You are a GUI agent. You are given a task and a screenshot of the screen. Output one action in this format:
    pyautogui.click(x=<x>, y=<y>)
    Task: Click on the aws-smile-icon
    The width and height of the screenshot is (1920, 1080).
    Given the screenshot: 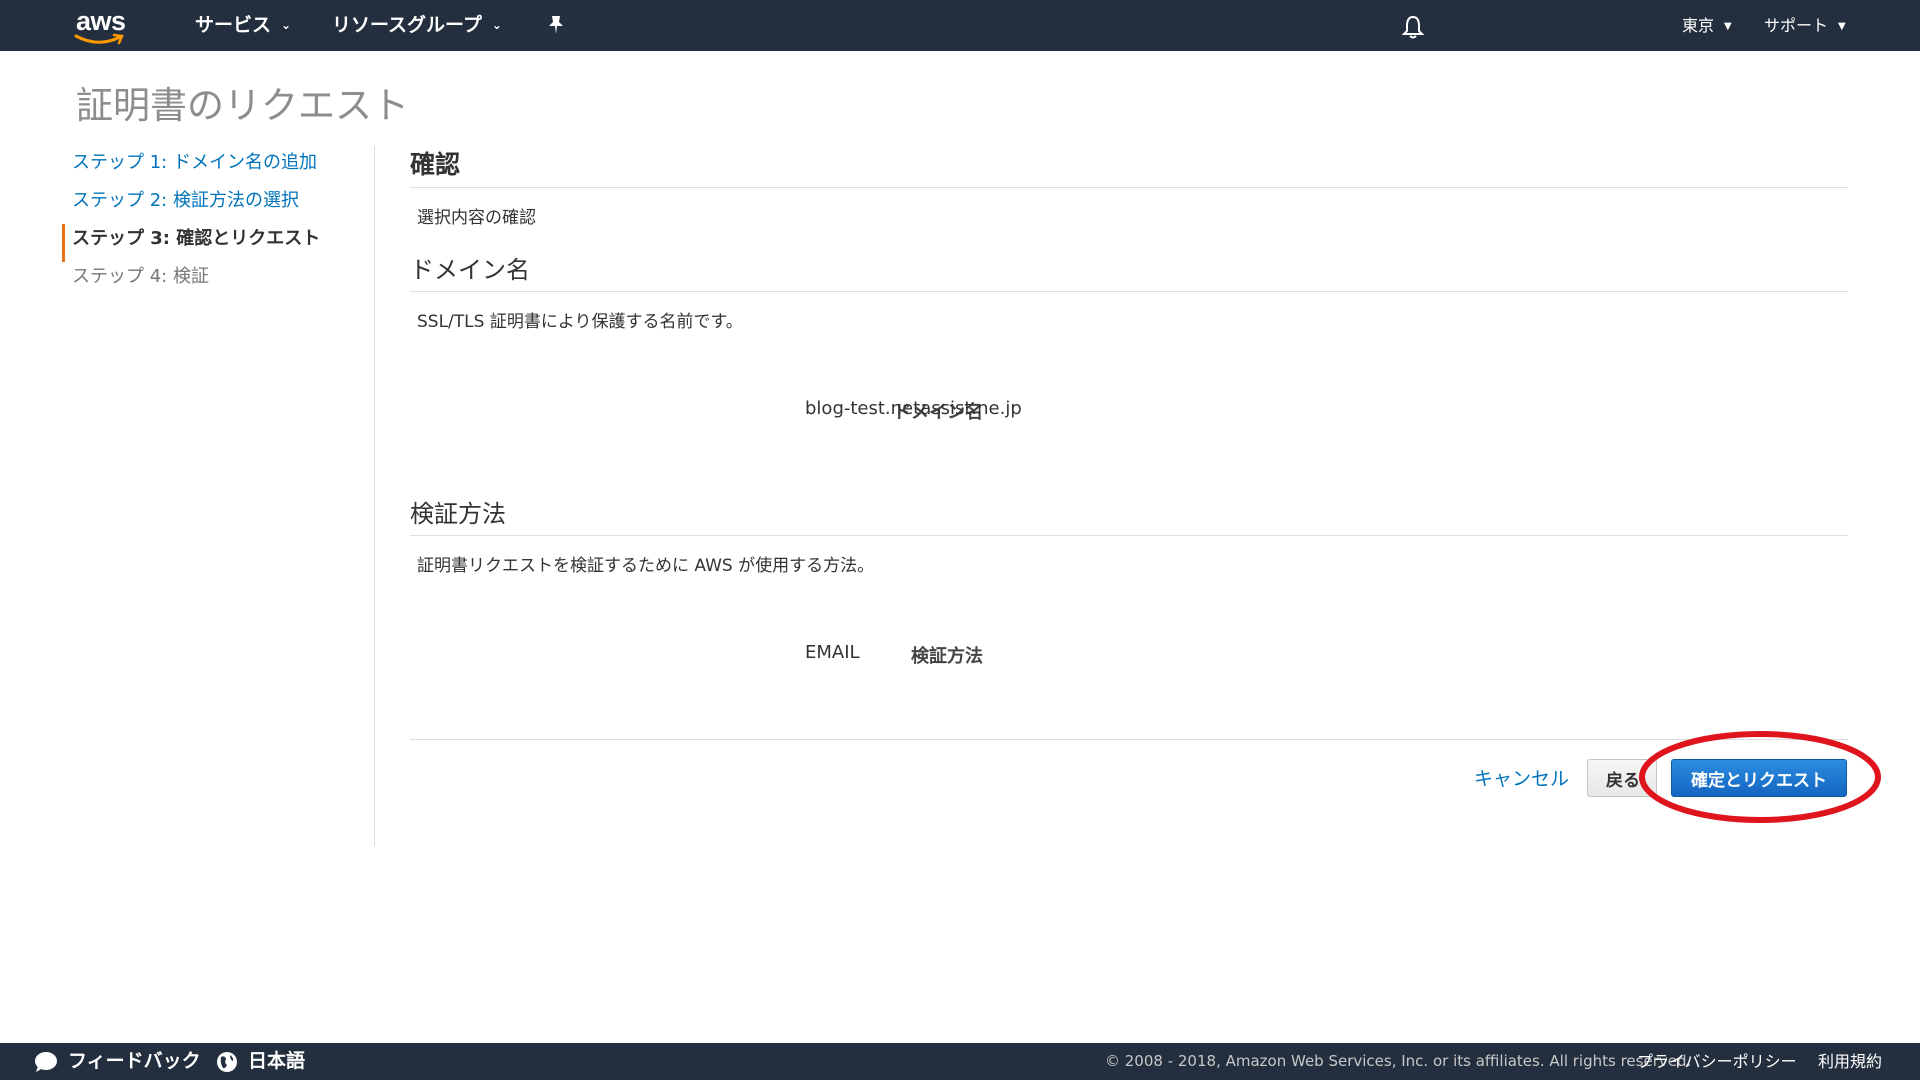 What is the action you would take?
    pyautogui.click(x=99, y=39)
    